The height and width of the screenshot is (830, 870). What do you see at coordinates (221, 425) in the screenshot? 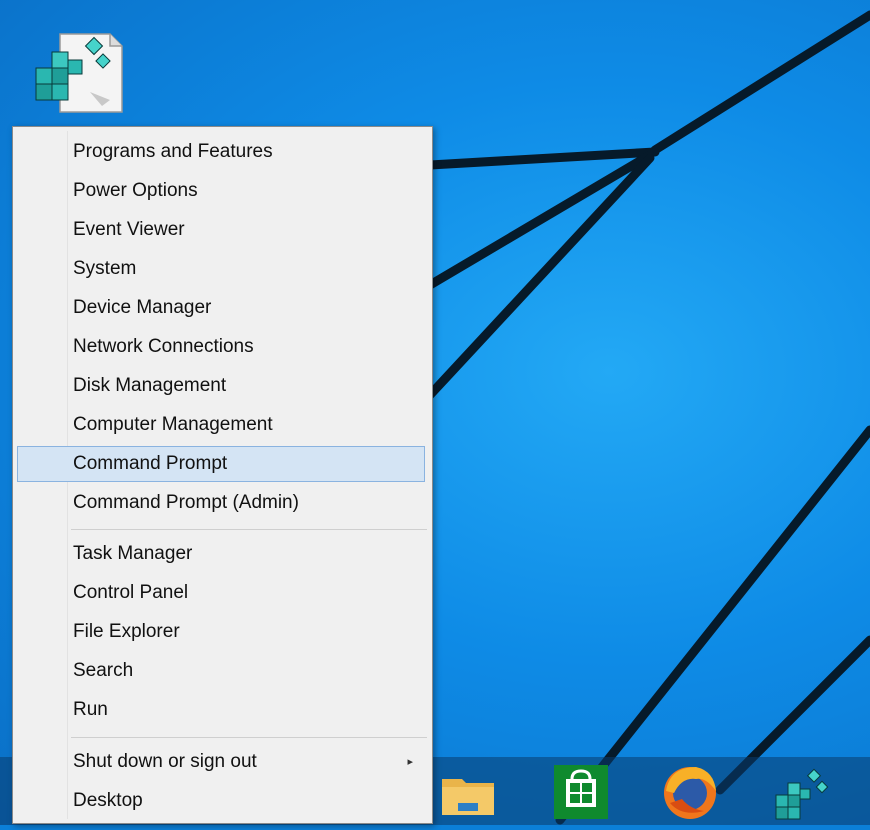
I see `menu-item-computer-management: Computer Management` at bounding box center [221, 425].